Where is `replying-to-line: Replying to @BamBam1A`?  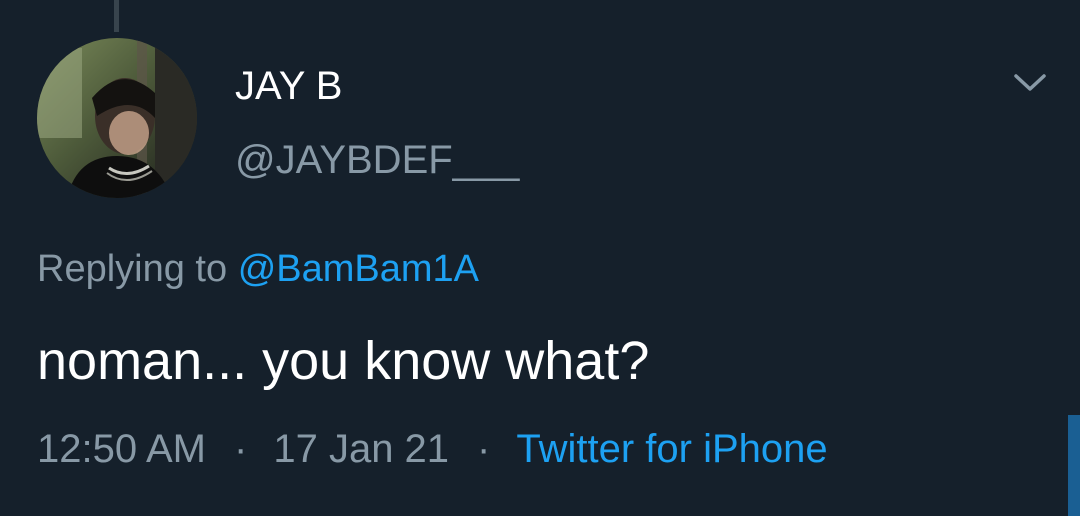
replying-to-line: Replying to @BamBam1A is located at coordinates (258, 269).